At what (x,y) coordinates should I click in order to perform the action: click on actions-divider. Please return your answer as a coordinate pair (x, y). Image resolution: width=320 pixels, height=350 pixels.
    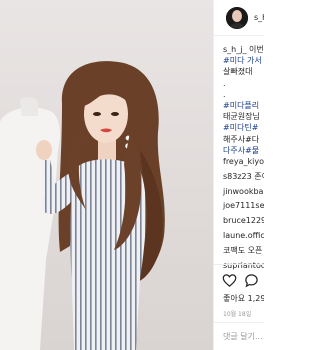
    Looking at the image, I should click on (239, 264).